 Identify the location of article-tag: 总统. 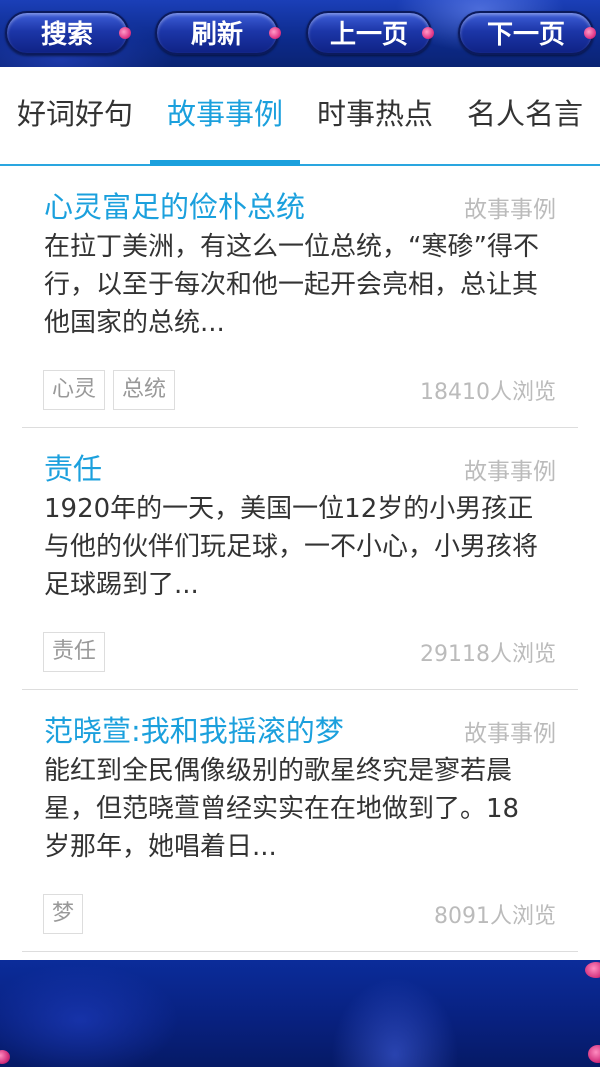
(144, 390).